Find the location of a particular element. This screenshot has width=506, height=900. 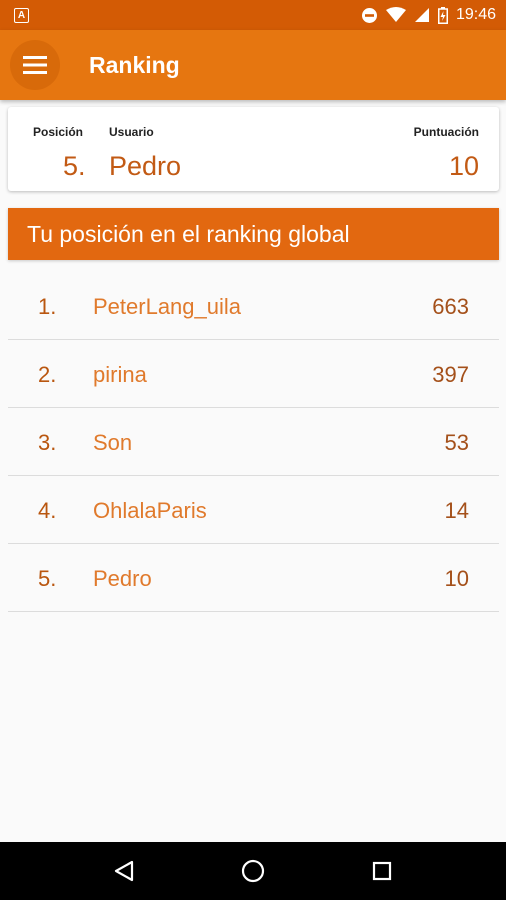

score-header: Puntuación is located at coordinates (446, 132).